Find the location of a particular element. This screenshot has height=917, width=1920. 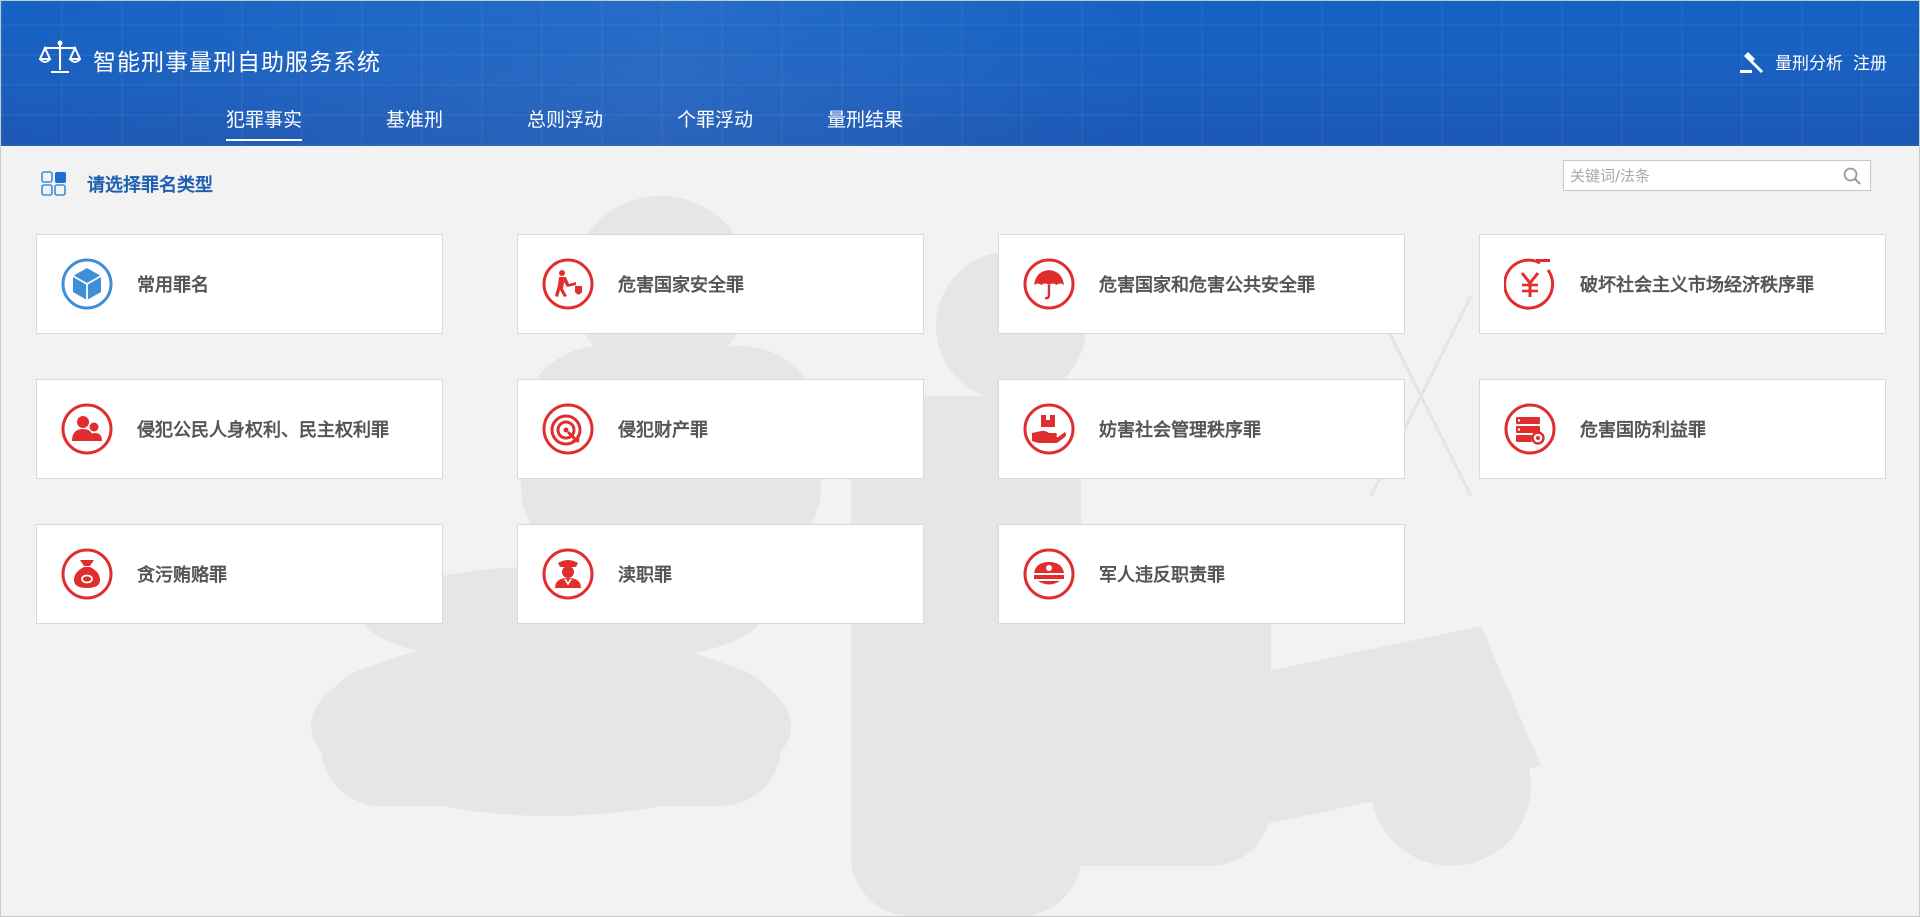

tab-base-sentence: 基准刑 is located at coordinates (414, 123).